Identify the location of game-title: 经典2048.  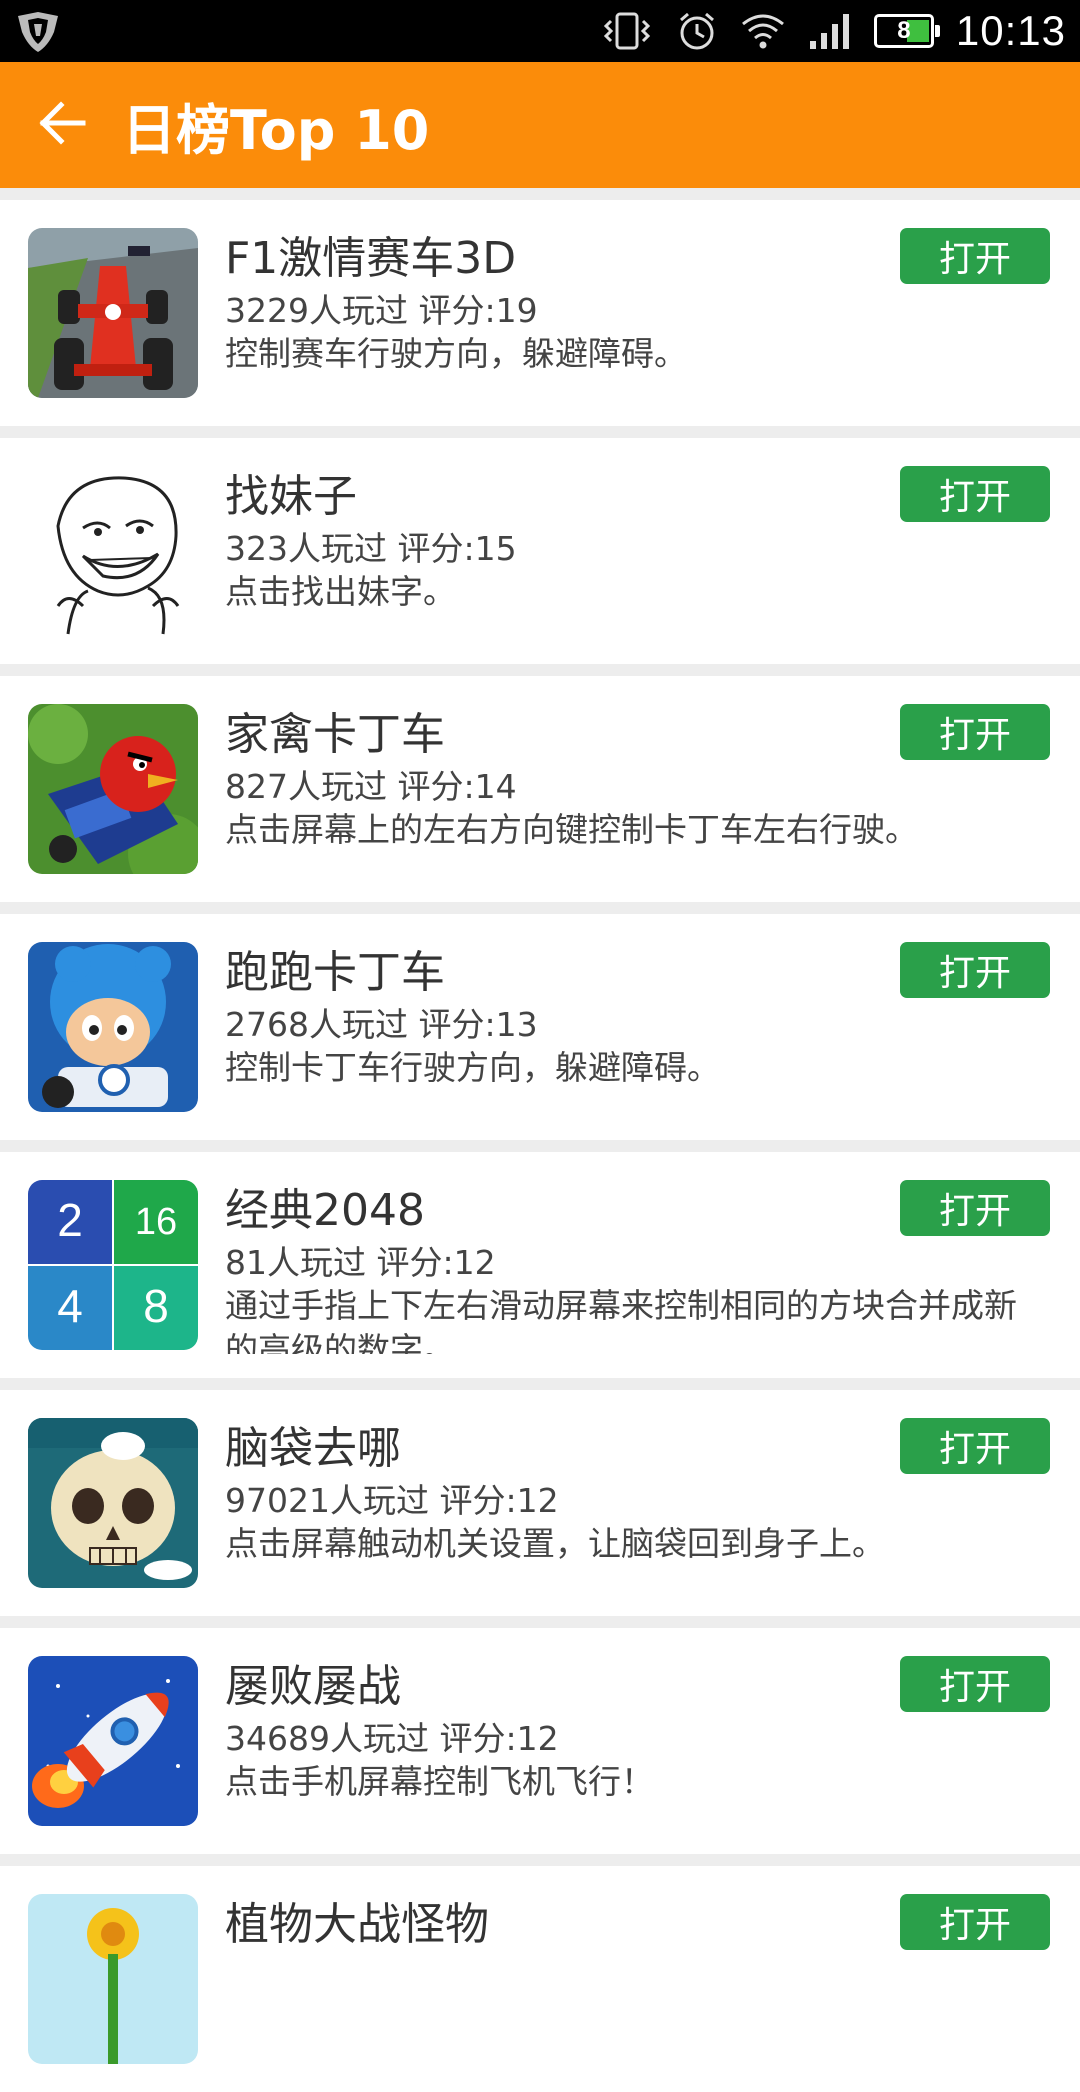
(325, 1210).